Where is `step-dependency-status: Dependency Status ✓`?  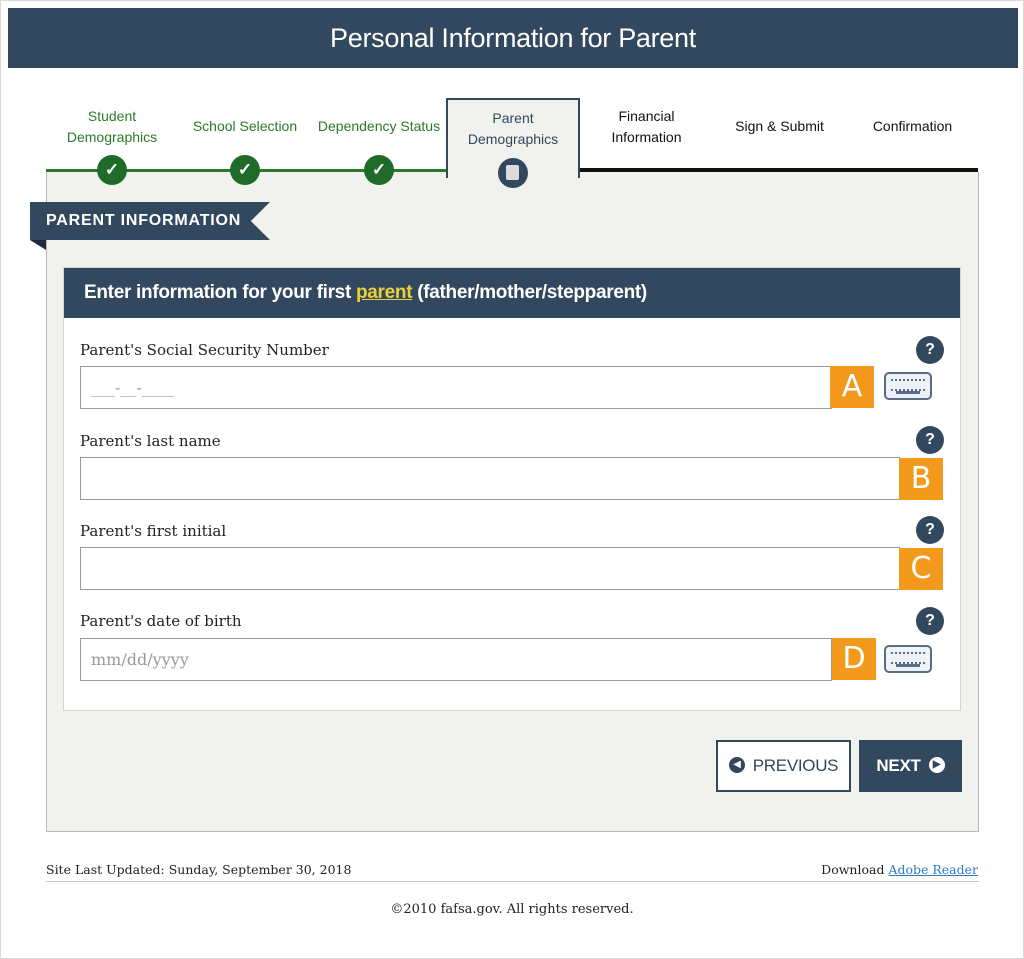
step-dependency-status: Dependency Status ✓ is located at coordinates (379, 141).